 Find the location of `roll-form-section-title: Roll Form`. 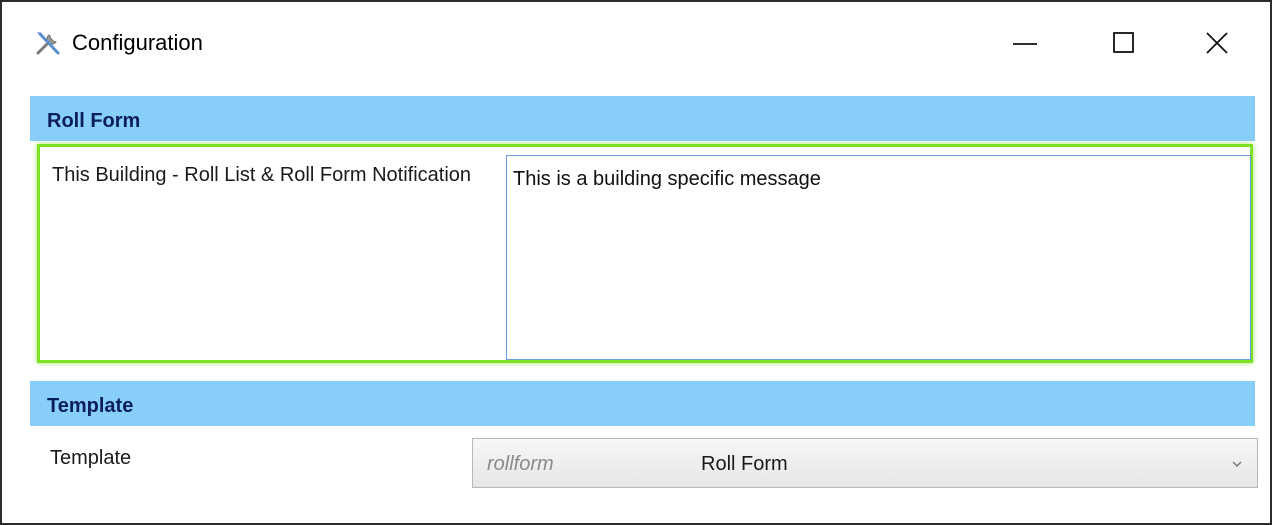

roll-form-section-title: Roll Form is located at coordinates (94, 121).